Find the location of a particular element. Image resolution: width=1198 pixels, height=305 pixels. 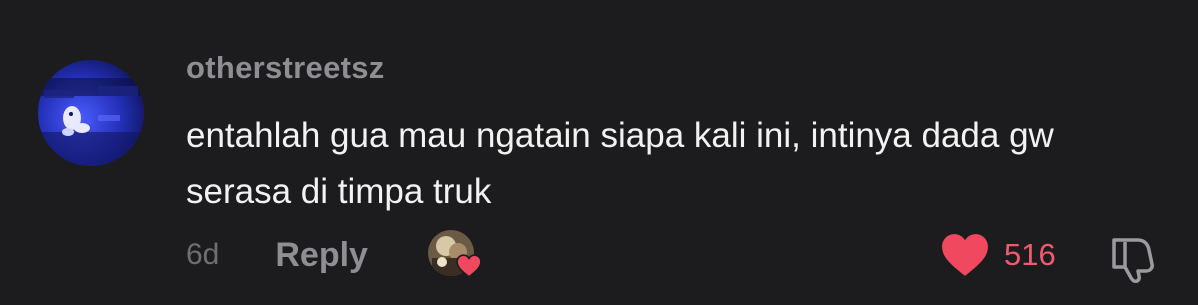

thumbs-down-icon is located at coordinates (1133, 260).